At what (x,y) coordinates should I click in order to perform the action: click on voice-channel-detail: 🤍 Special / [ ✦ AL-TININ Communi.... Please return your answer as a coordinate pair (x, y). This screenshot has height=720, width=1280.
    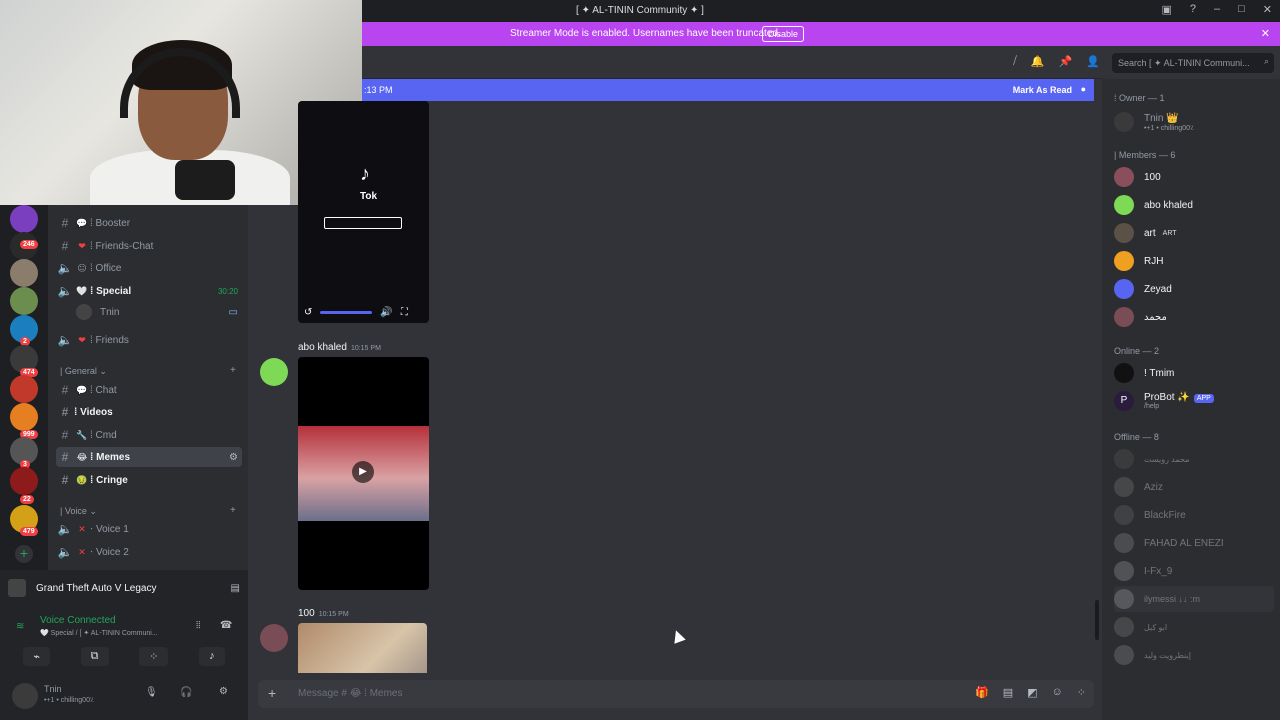
    Looking at the image, I should click on (99, 633).